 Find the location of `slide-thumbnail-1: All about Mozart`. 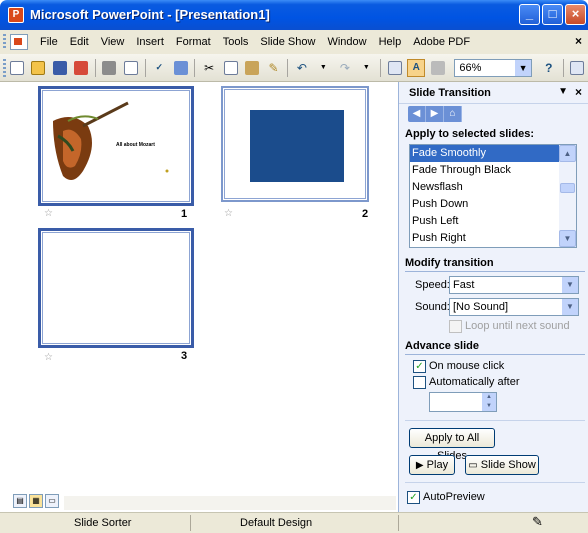

slide-thumbnail-1: All about Mozart is located at coordinates (116, 146).